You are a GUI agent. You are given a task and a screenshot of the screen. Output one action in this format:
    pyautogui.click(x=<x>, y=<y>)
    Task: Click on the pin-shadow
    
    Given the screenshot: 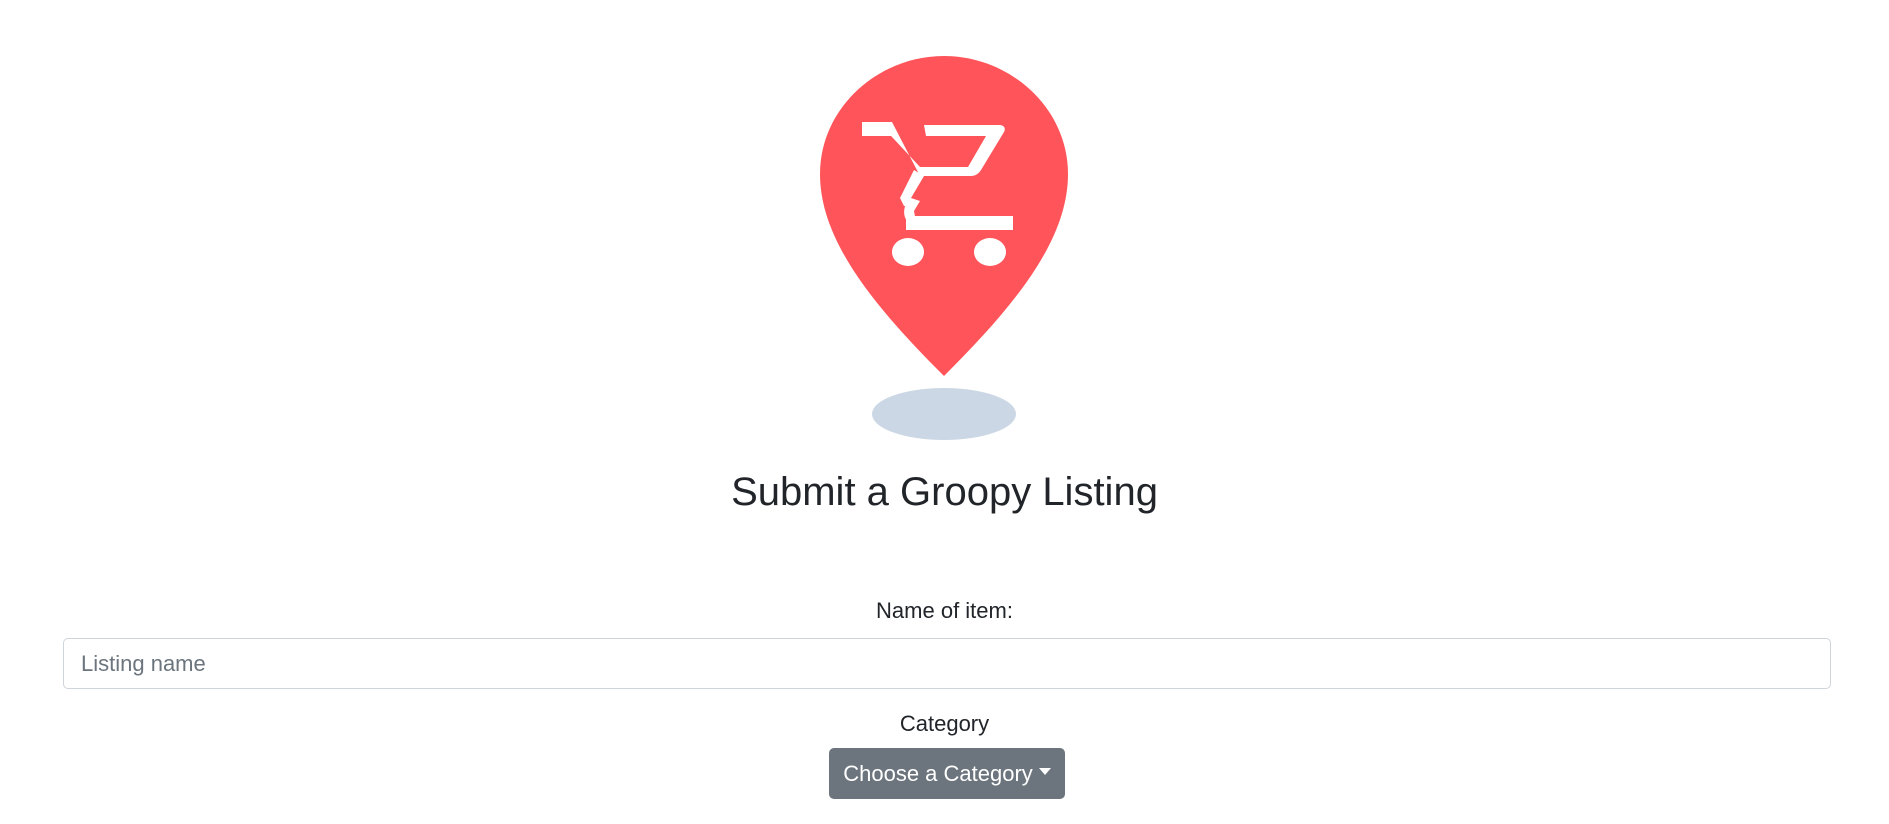 What is the action you would take?
    pyautogui.click(x=944, y=414)
    